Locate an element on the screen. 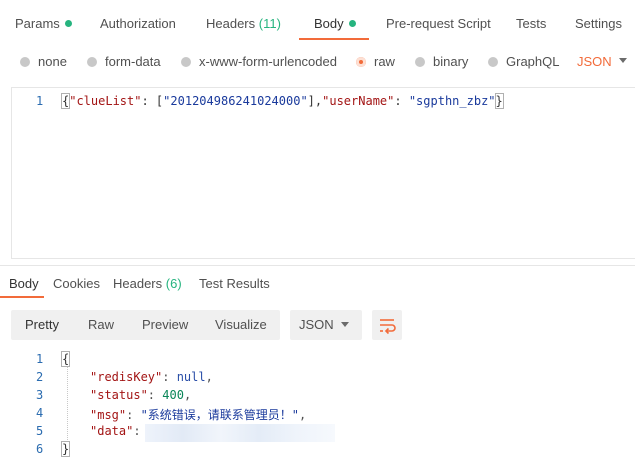 Image resolution: width=635 pixels, height=474 pixels. code-value-cluelist: "201204986241024000" is located at coordinates (235, 101).